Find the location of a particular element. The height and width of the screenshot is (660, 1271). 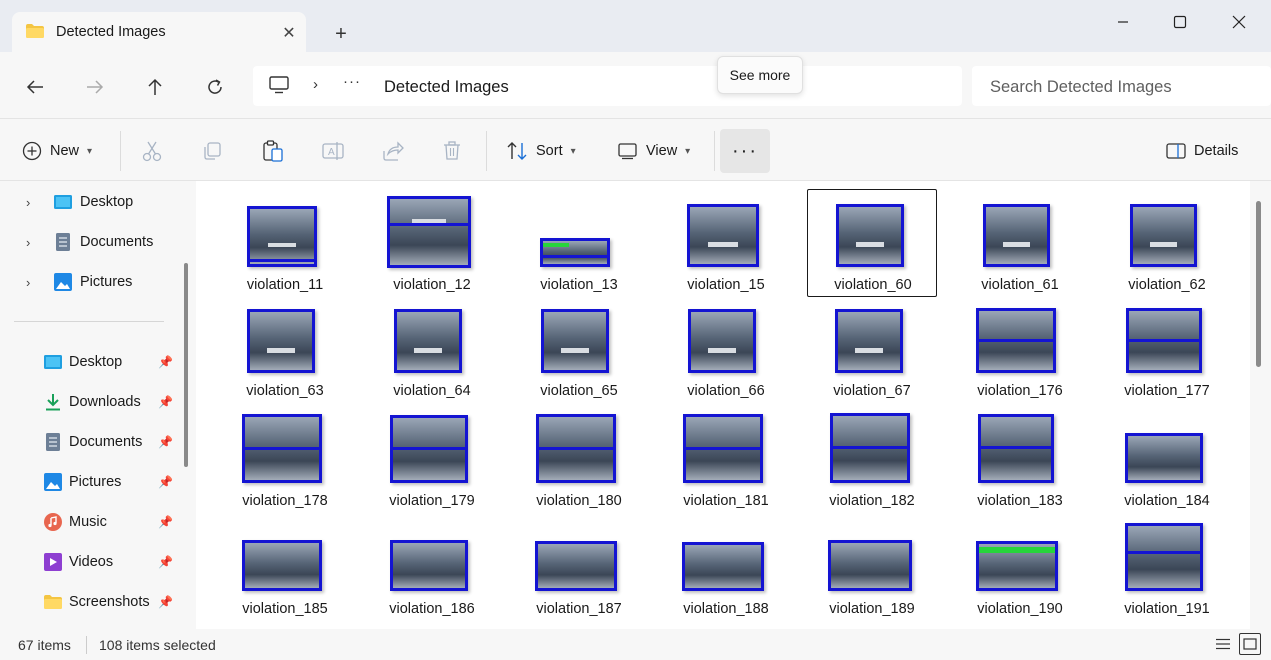

file-item: violation_186 is located at coordinates (432, 567).